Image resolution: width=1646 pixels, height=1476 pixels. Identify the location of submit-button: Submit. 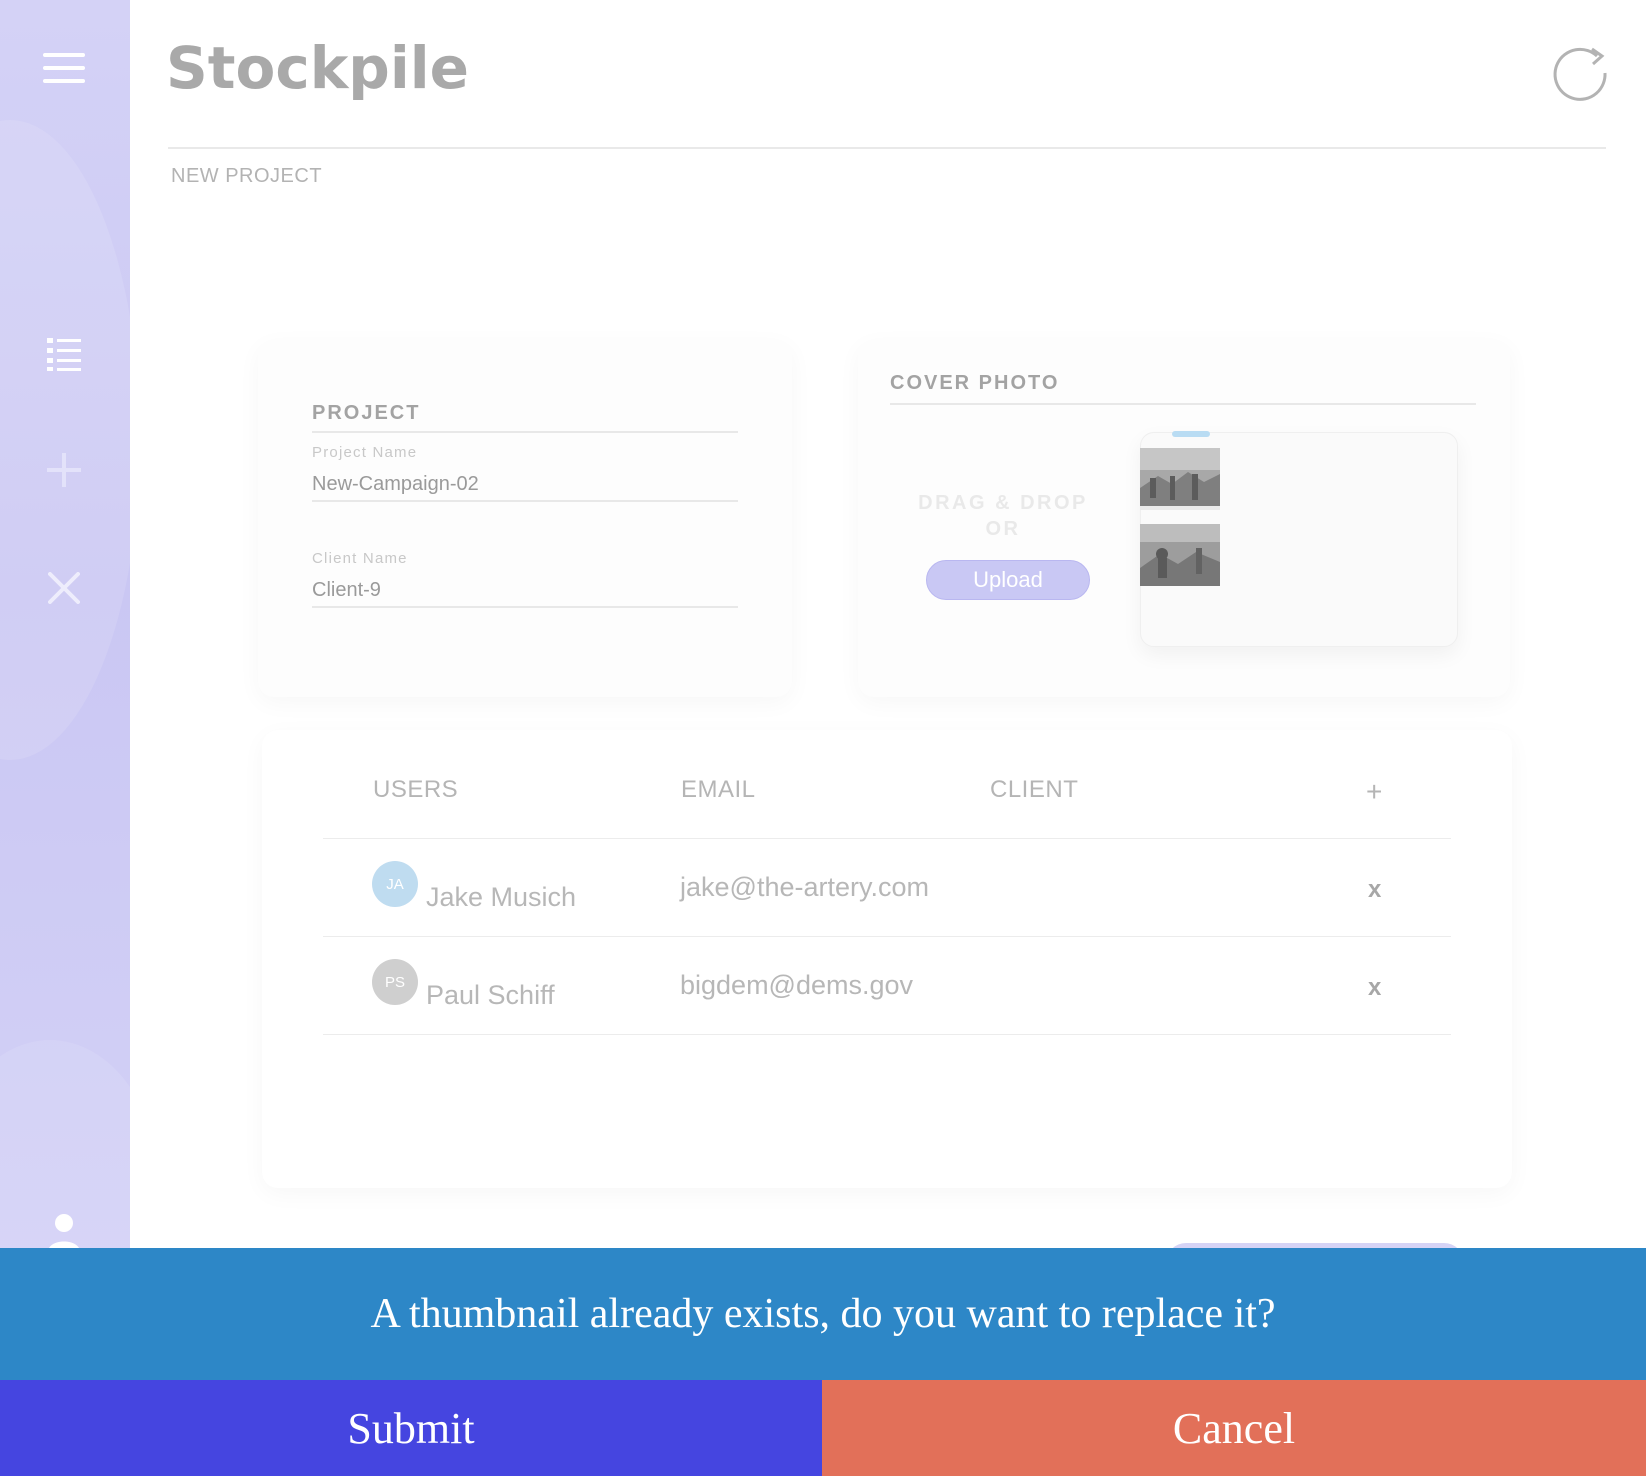
(411, 1428).